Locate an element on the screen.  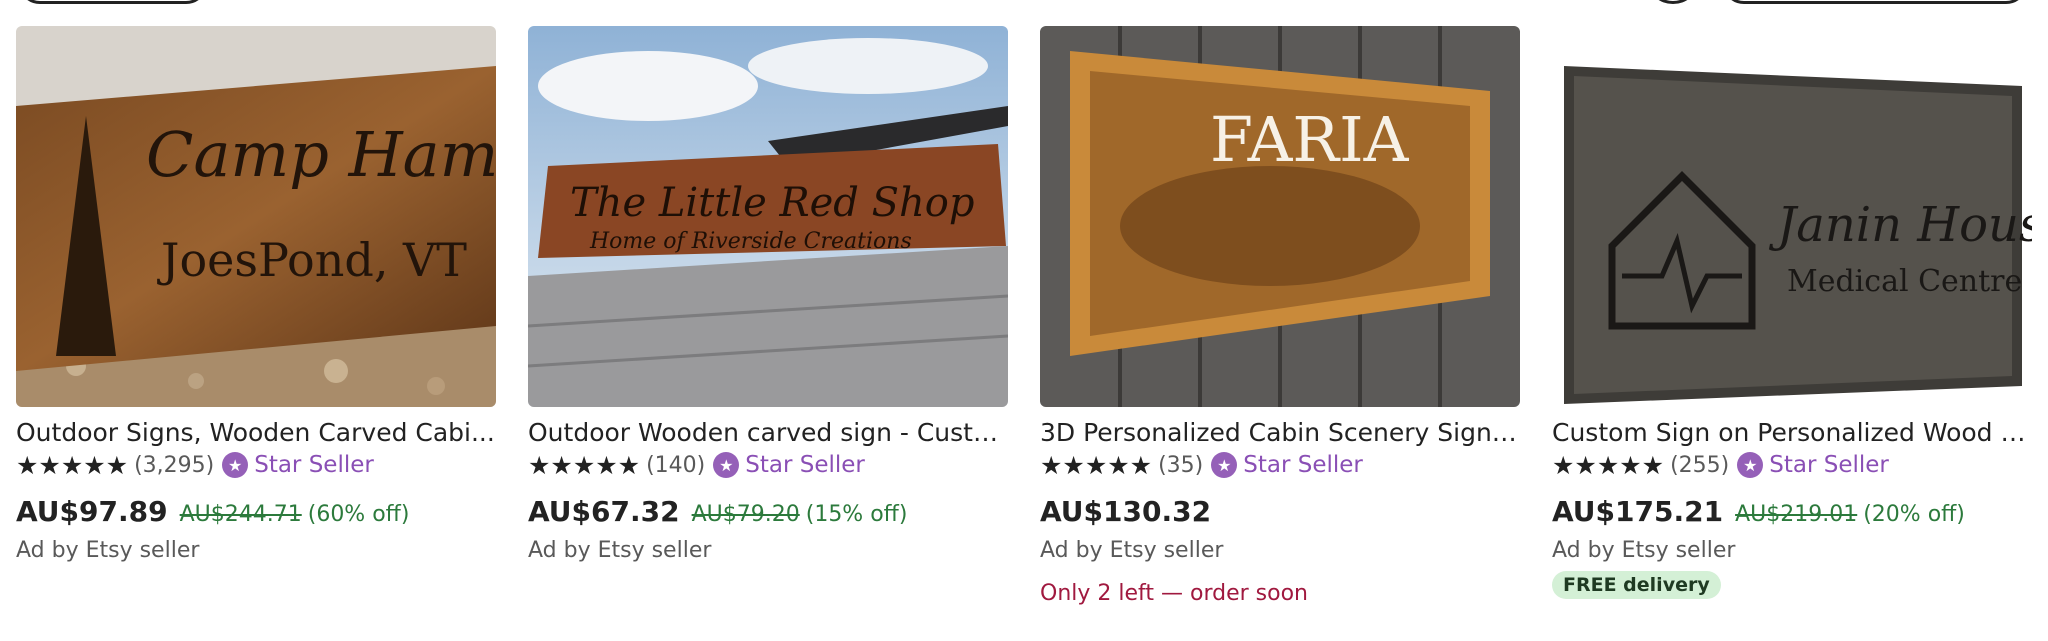
sale-price: AU$67.32 is located at coordinates (604, 511).